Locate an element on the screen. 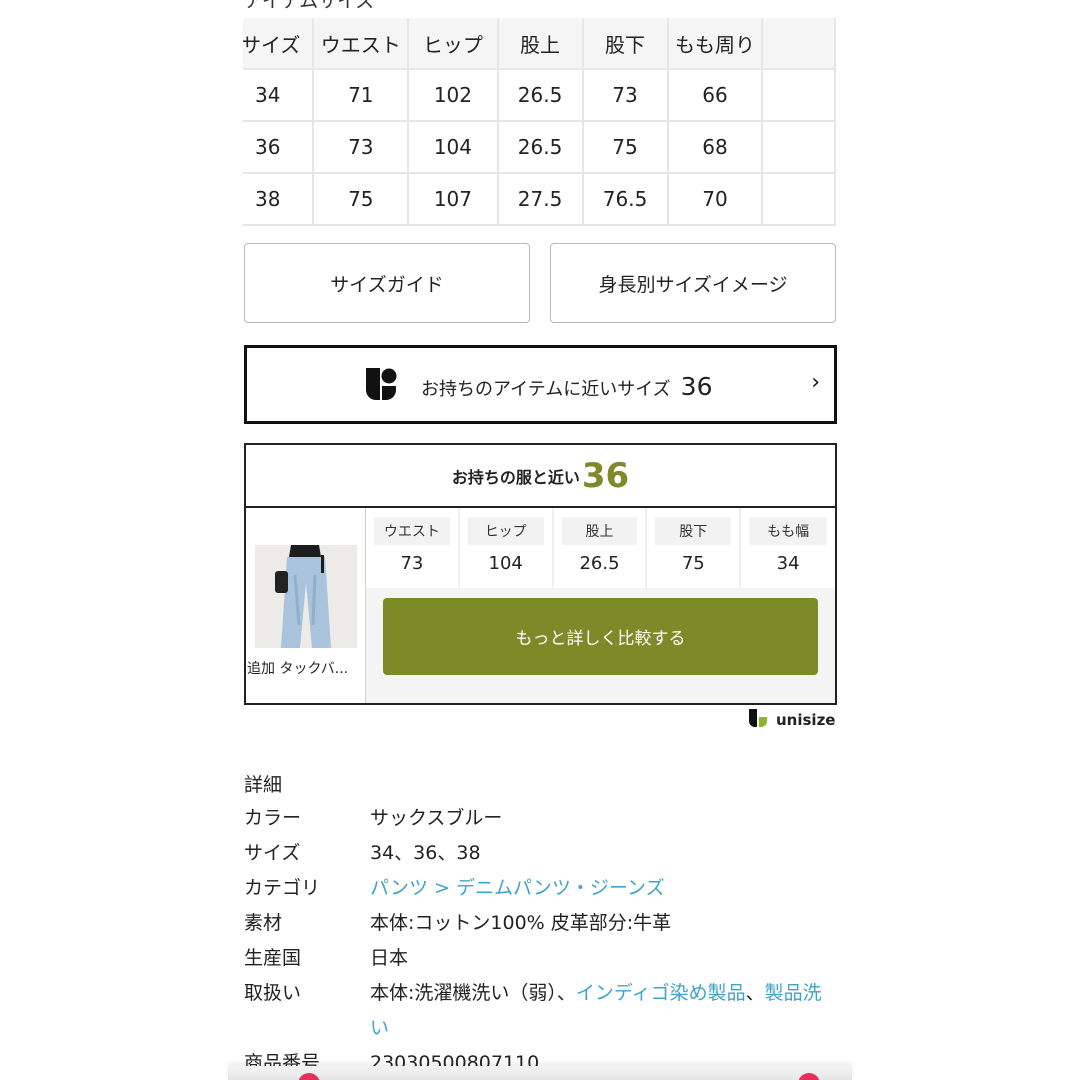 The image size is (1080, 1080). size-cell: 104 is located at coordinates (454, 148).